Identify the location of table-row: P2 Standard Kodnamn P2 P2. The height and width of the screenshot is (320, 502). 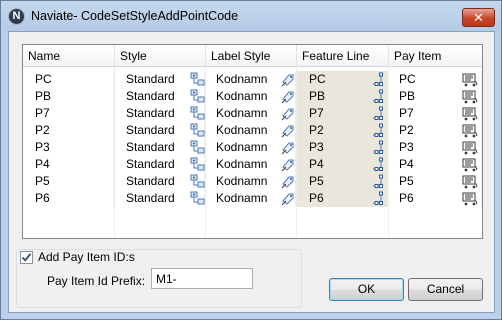
(252, 130).